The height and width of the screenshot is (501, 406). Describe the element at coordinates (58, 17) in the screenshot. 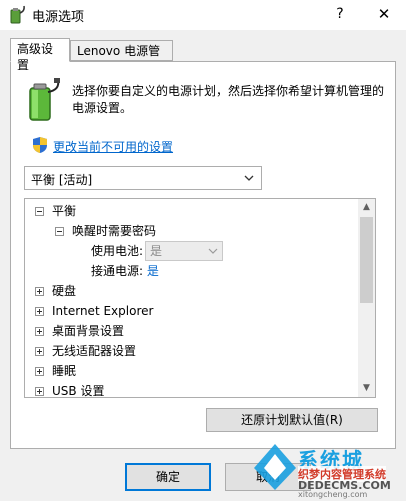

I see `window-title: 电源选项` at that location.